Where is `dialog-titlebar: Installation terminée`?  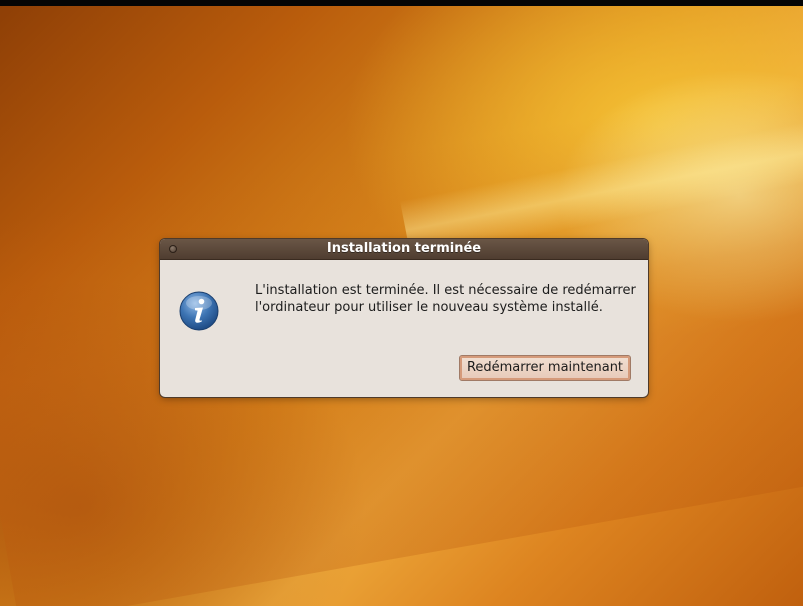 dialog-titlebar: Installation terminée is located at coordinates (404, 249).